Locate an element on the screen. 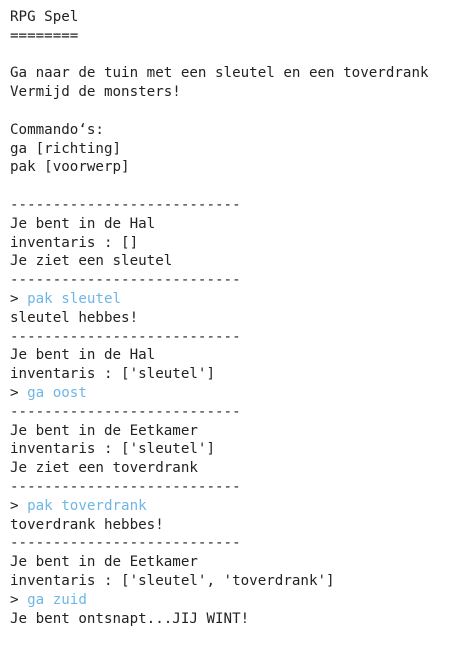  command-text: pak sleutel is located at coordinates (74, 298).